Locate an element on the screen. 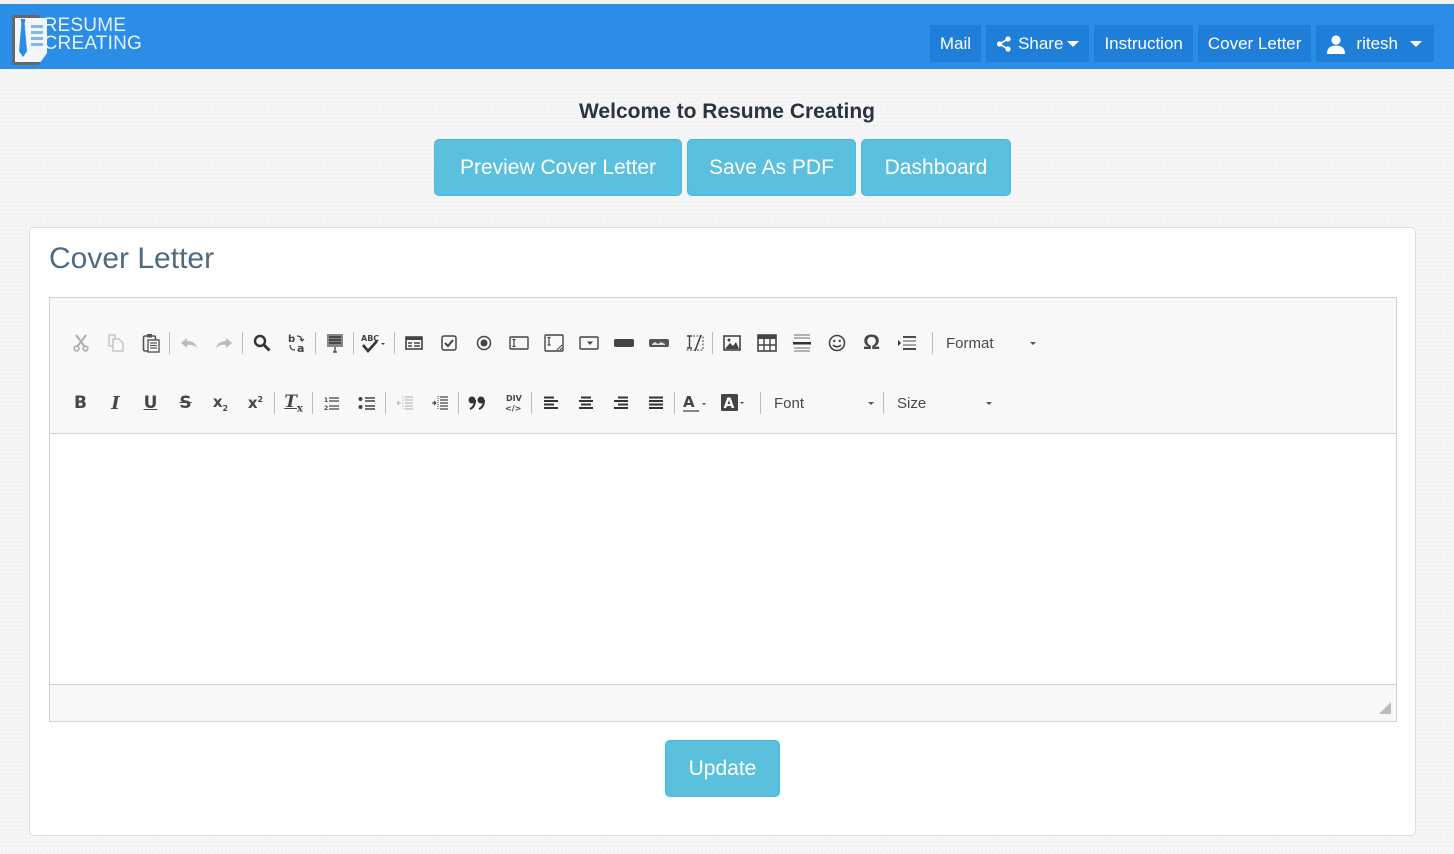 This screenshot has height=854, width=1454. copy-button is located at coordinates (115, 343).